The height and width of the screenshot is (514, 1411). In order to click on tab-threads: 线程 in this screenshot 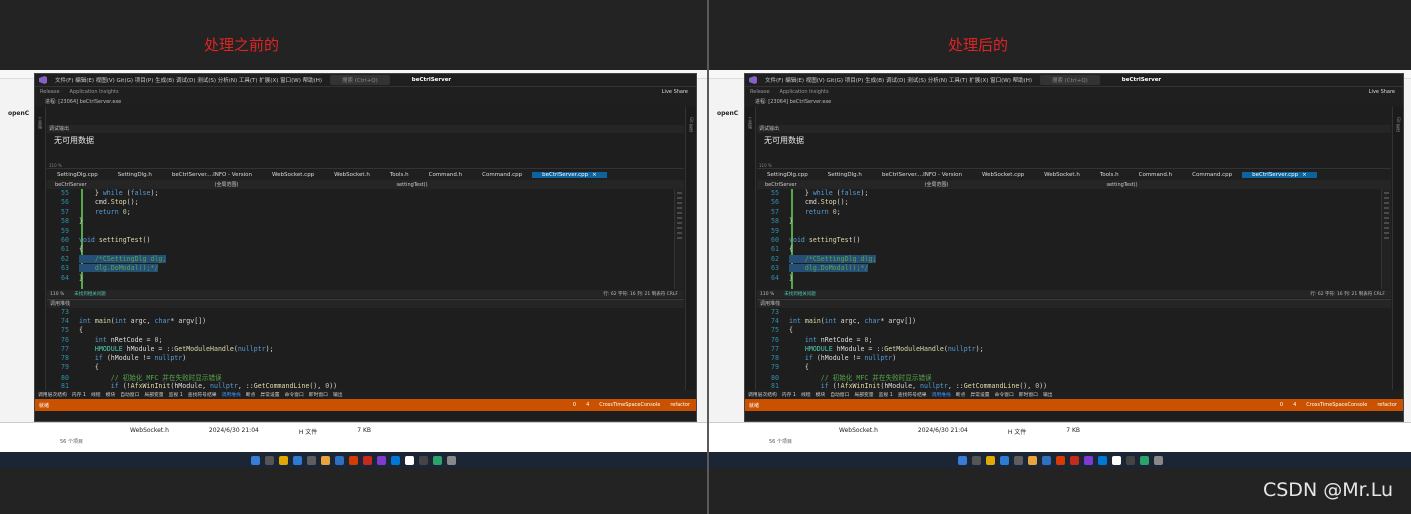, I will do `click(96, 394)`.